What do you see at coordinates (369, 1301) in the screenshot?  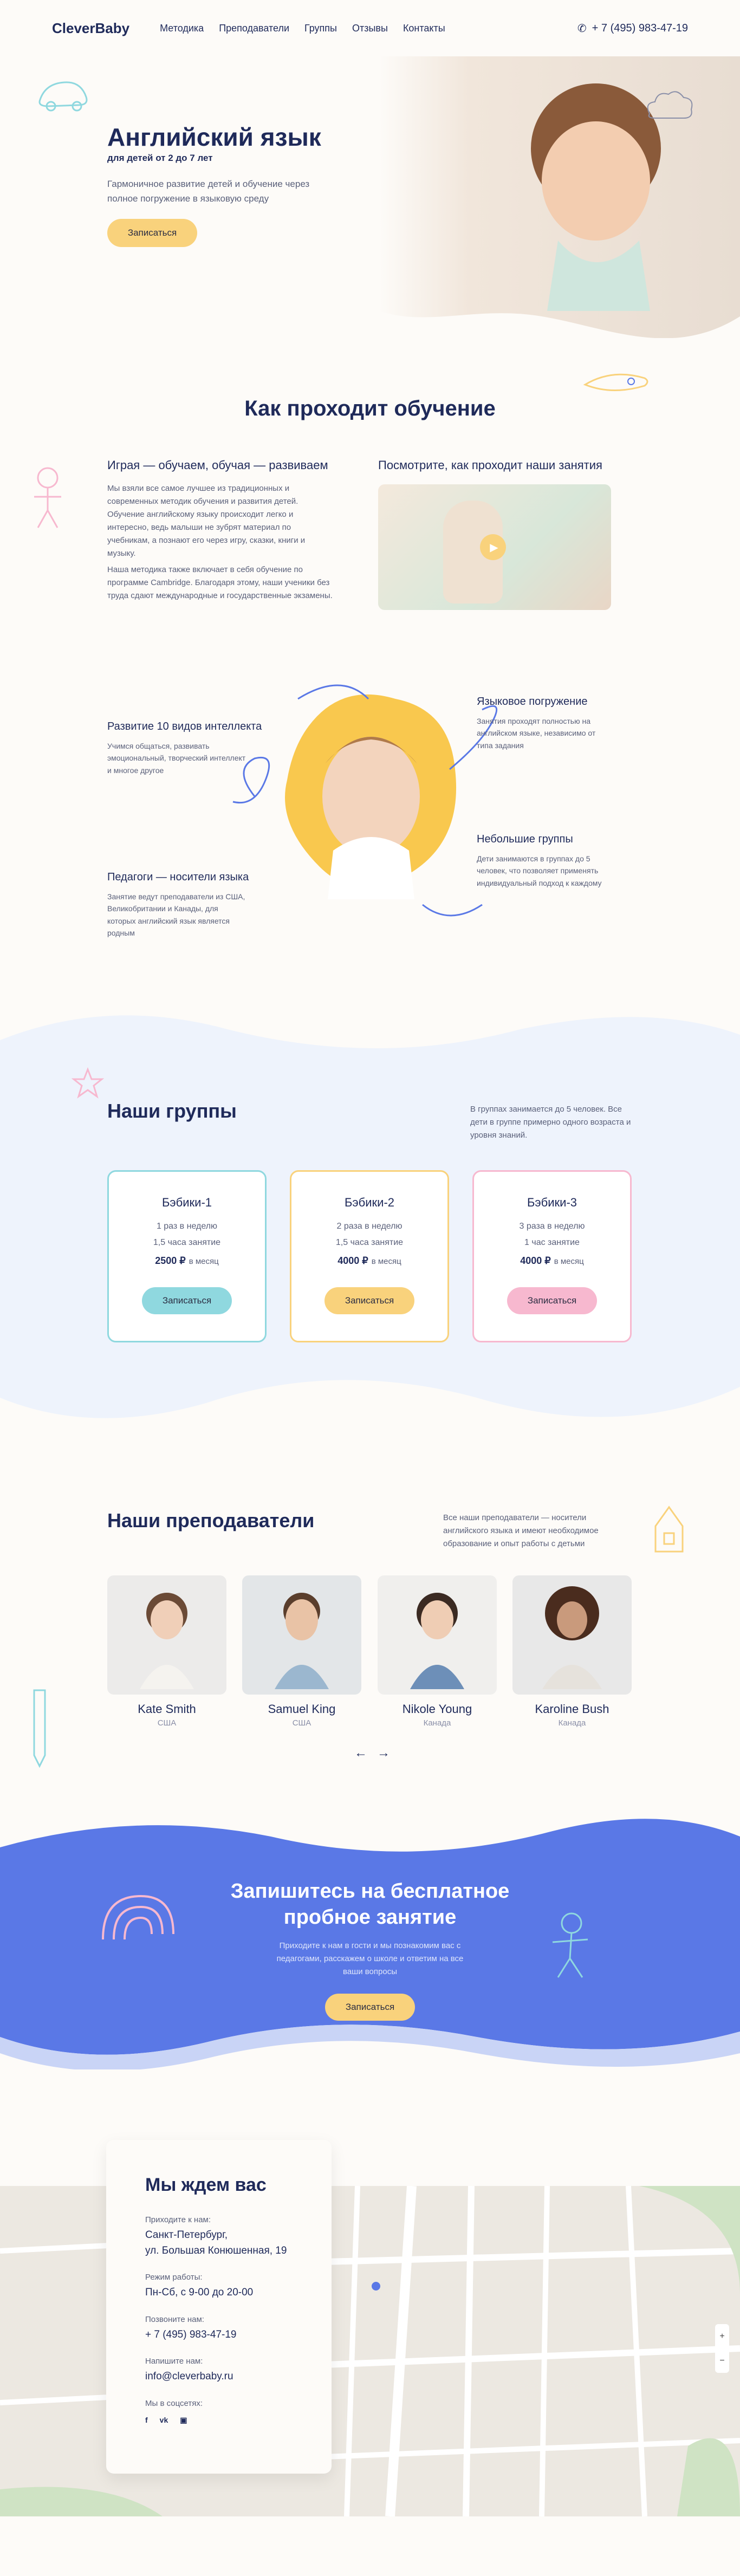 I see `group-card-2-signup-button: Записаться` at bounding box center [369, 1301].